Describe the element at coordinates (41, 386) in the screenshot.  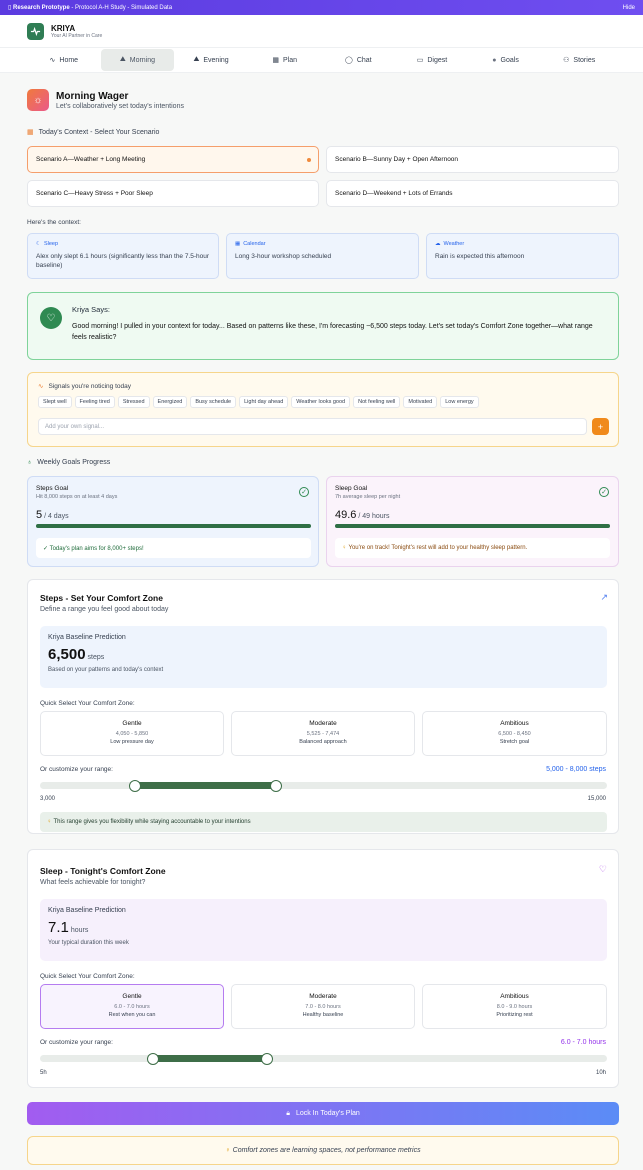
I see `activity-icon: ∿` at that location.